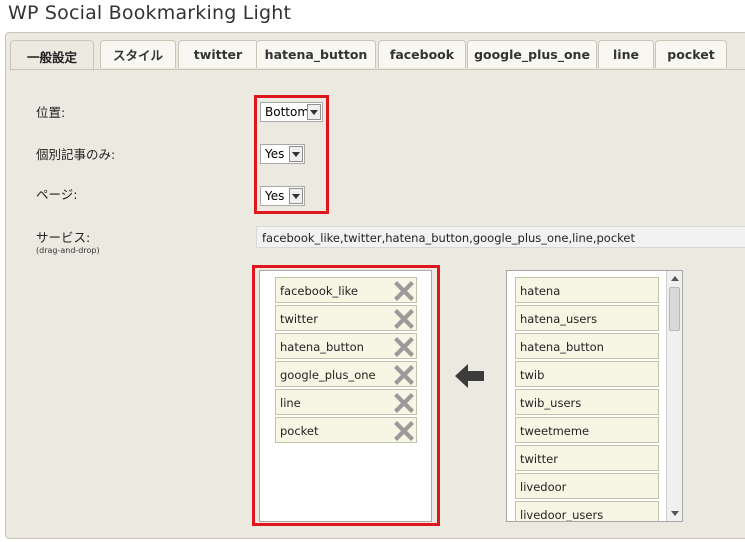 This screenshot has width=745, height=542. Describe the element at coordinates (63, 237) in the screenshot. I see `services-label: サービス:` at that location.